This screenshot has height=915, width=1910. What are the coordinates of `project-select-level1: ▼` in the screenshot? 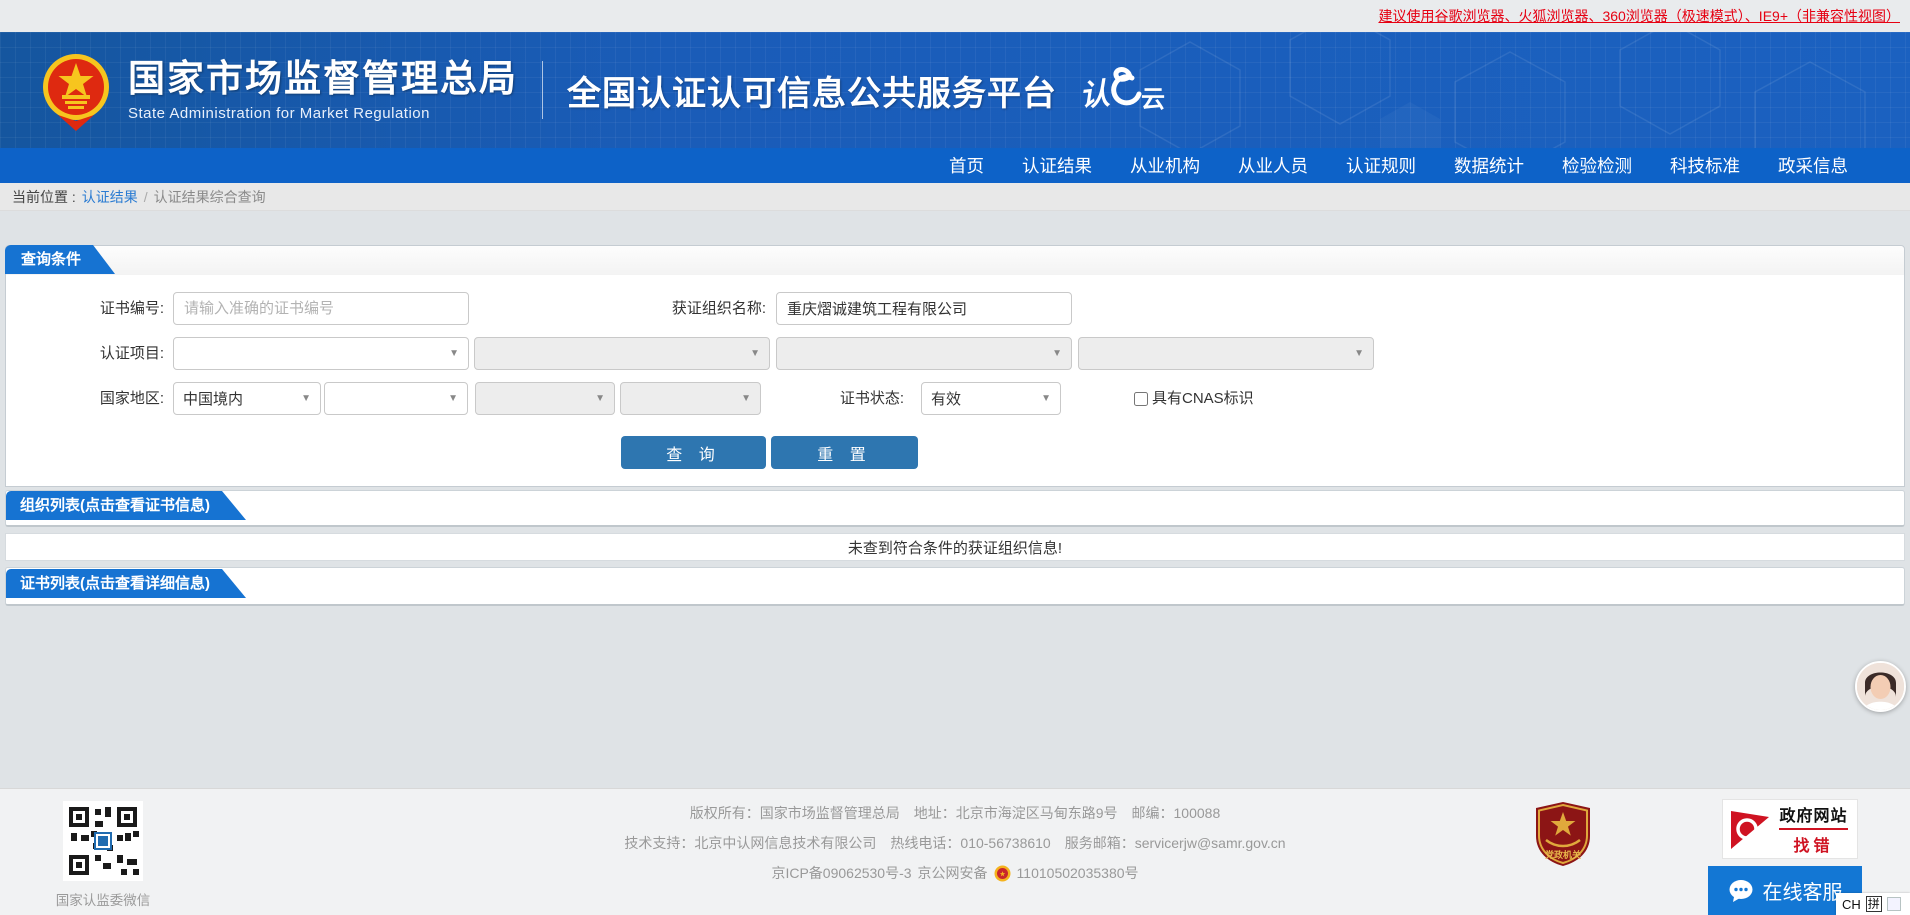 It's located at (321, 353).